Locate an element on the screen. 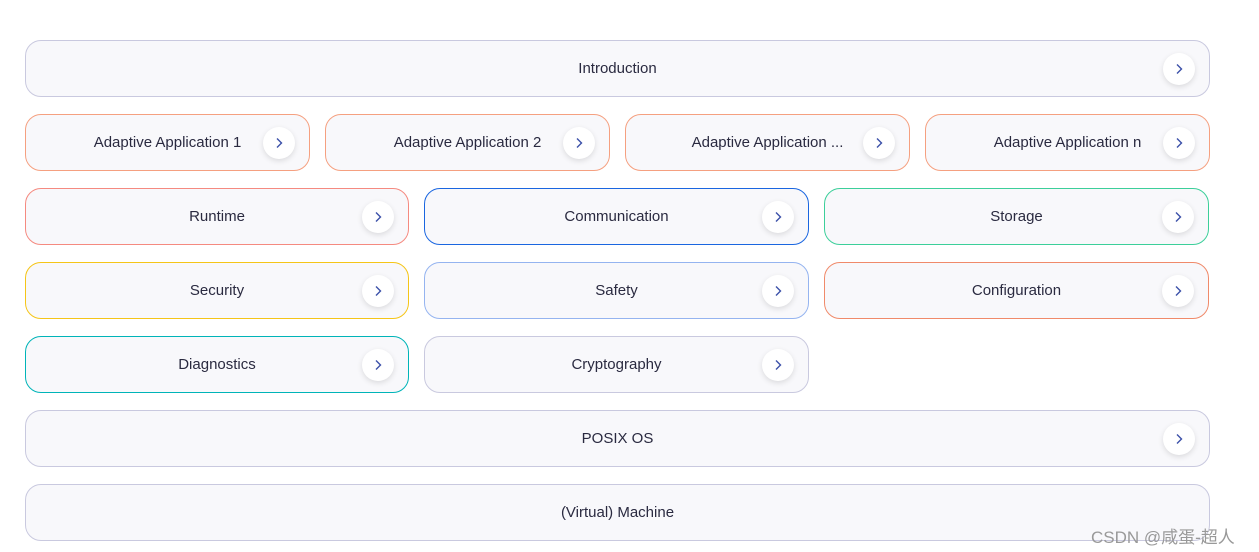  box-label: Storage is located at coordinates (1016, 216).